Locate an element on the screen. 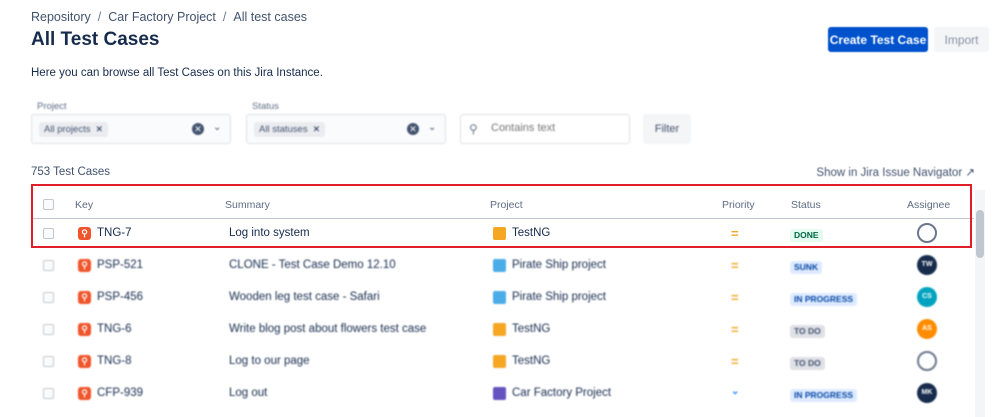 This screenshot has height=417, width=999. create-test-case-button: Create Test Case is located at coordinates (878, 39).